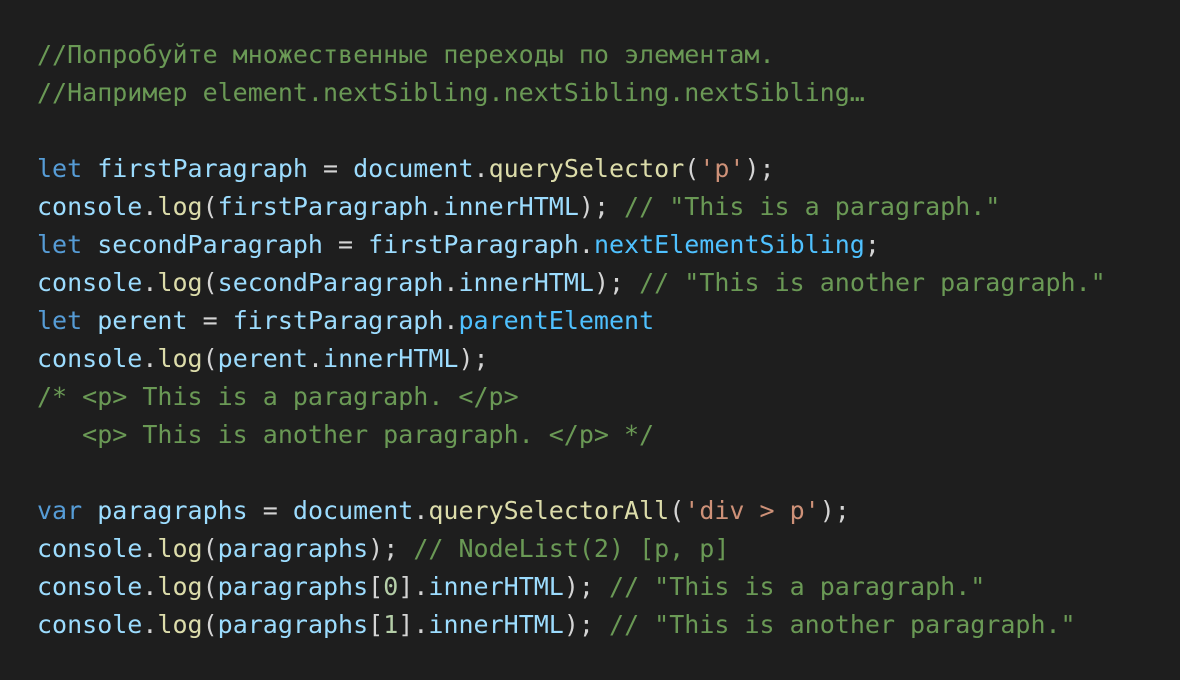 The width and height of the screenshot is (1180, 680). Describe the element at coordinates (571, 548) in the screenshot. I see `token-comment: // NodeList(2) [p, p]` at that location.